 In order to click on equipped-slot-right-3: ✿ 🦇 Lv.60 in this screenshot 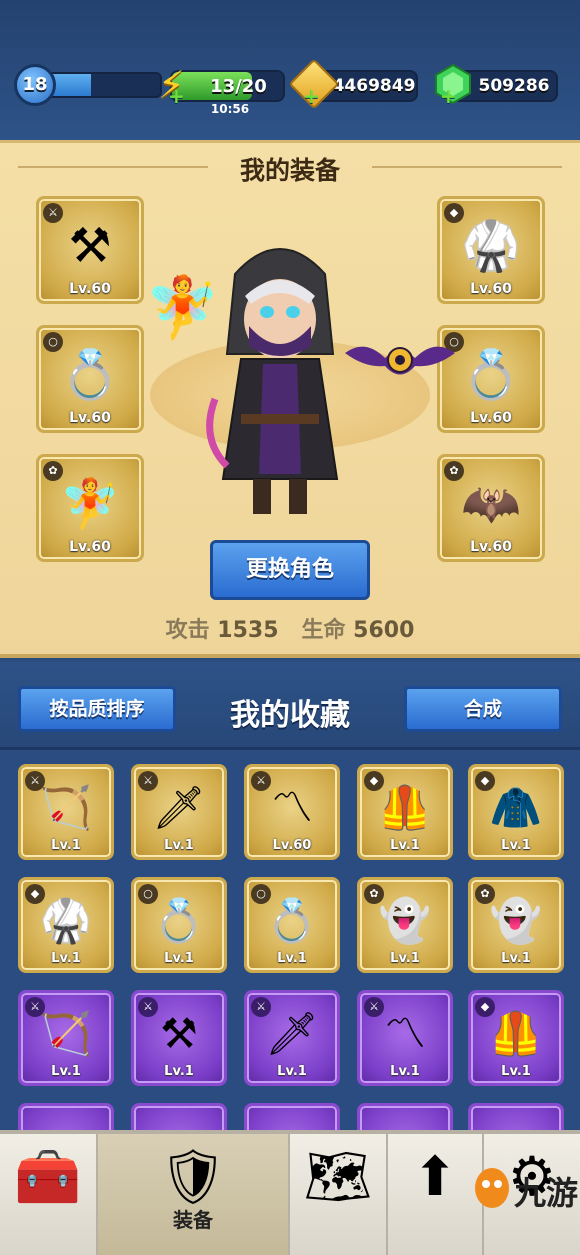, I will do `click(491, 508)`.